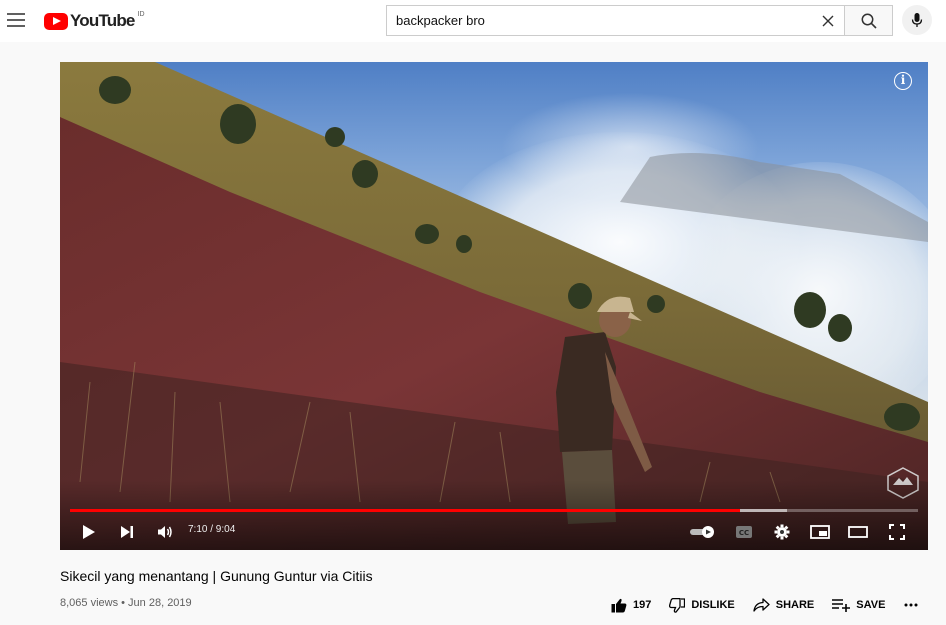 The image size is (946, 625). I want to click on search-input, so click(597, 20).